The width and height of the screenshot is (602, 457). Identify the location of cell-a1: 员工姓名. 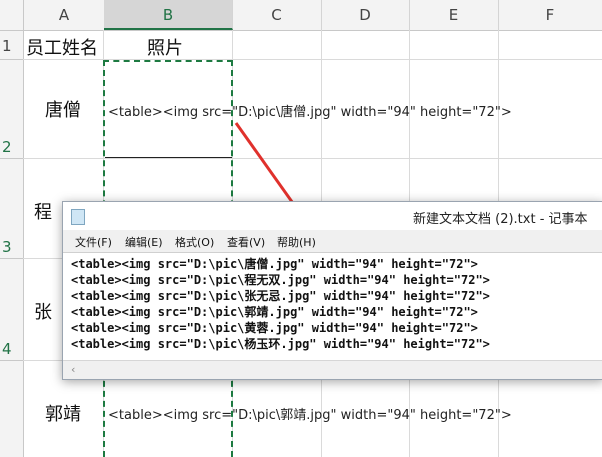
(62, 47).